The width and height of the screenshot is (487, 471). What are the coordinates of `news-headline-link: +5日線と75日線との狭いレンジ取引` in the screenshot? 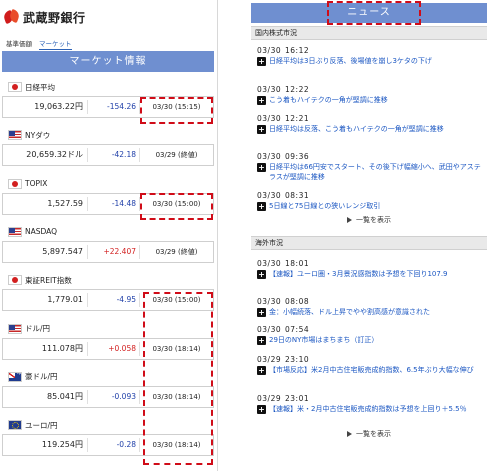 It's located at (370, 206).